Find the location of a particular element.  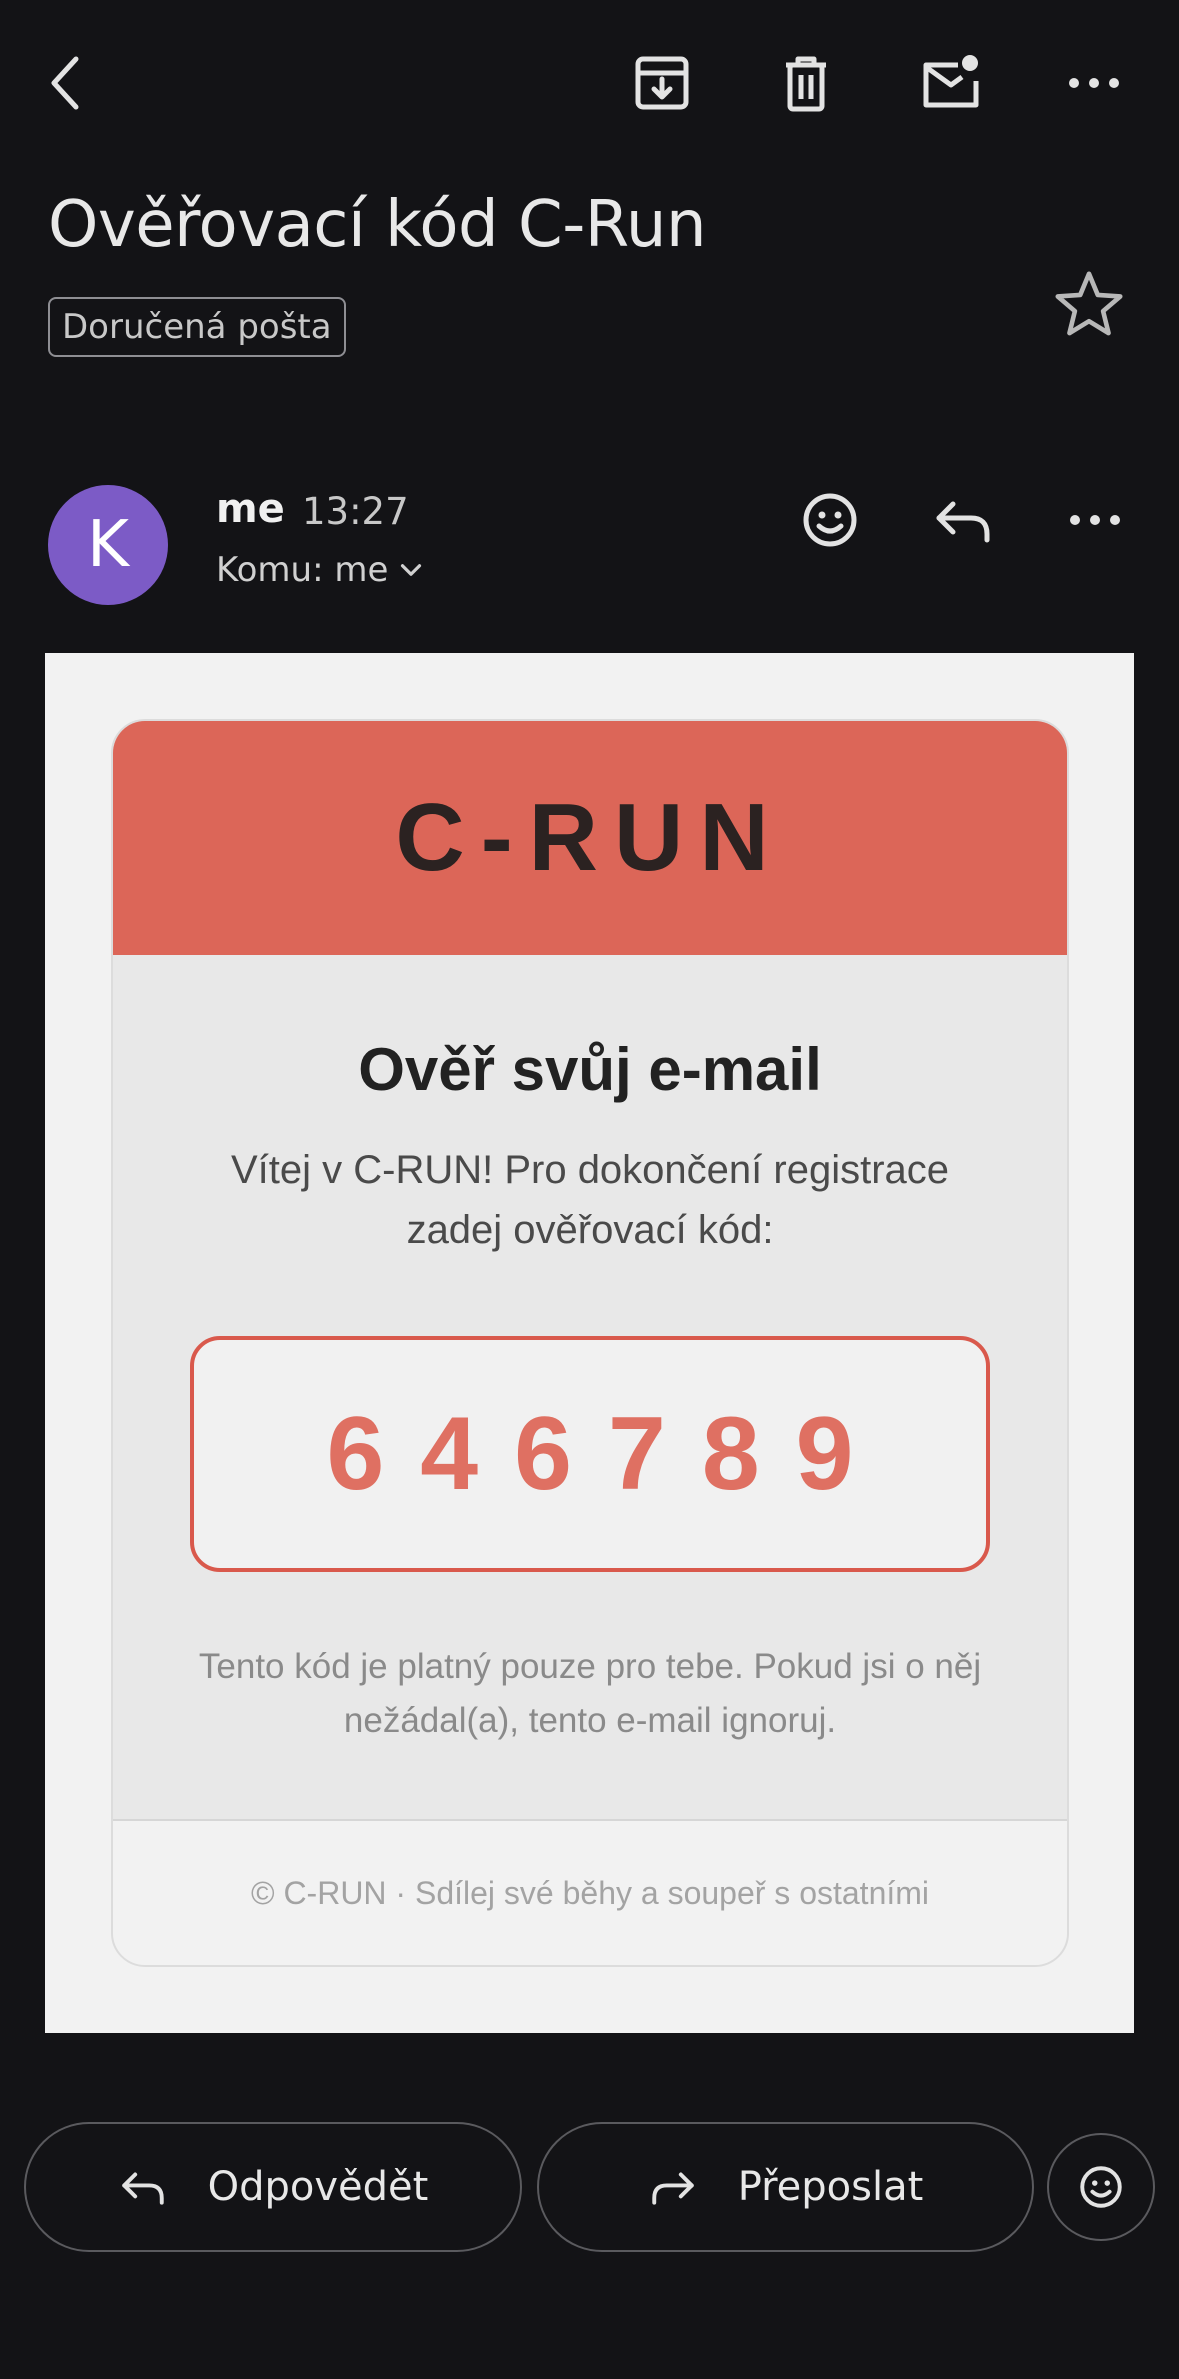

mark-unread-button is located at coordinates (950, 83).